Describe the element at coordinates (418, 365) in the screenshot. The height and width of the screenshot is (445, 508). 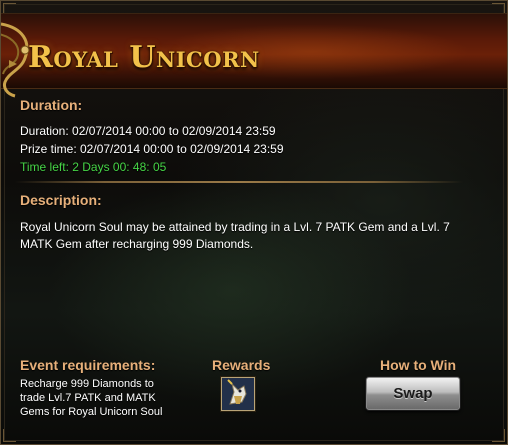
I see `how-to-win-heading: How to Win` at that location.